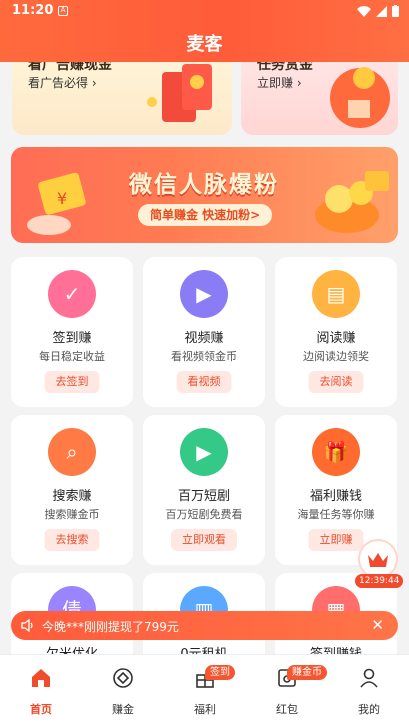 The height and width of the screenshot is (727, 409). Describe the element at coordinates (122, 98) in the screenshot. I see `promo-card-ads: 看广告赚现金 看广告必得 ›` at that location.